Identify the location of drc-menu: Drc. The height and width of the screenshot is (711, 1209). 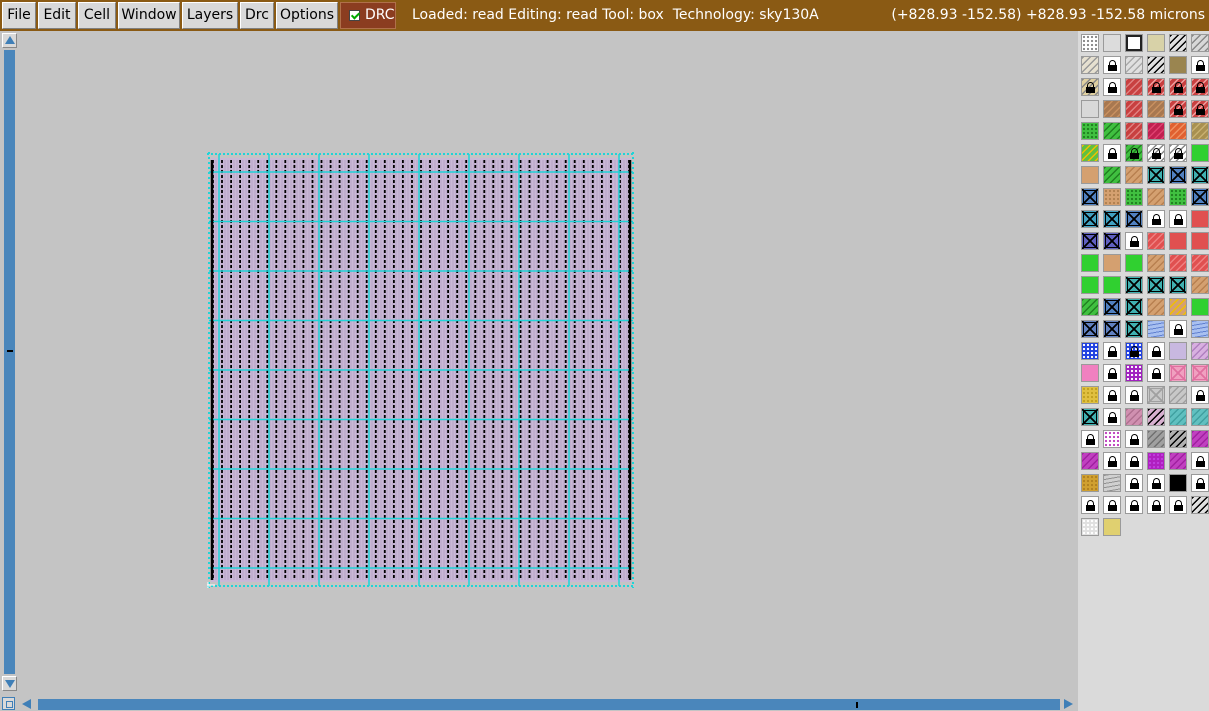
(257, 15).